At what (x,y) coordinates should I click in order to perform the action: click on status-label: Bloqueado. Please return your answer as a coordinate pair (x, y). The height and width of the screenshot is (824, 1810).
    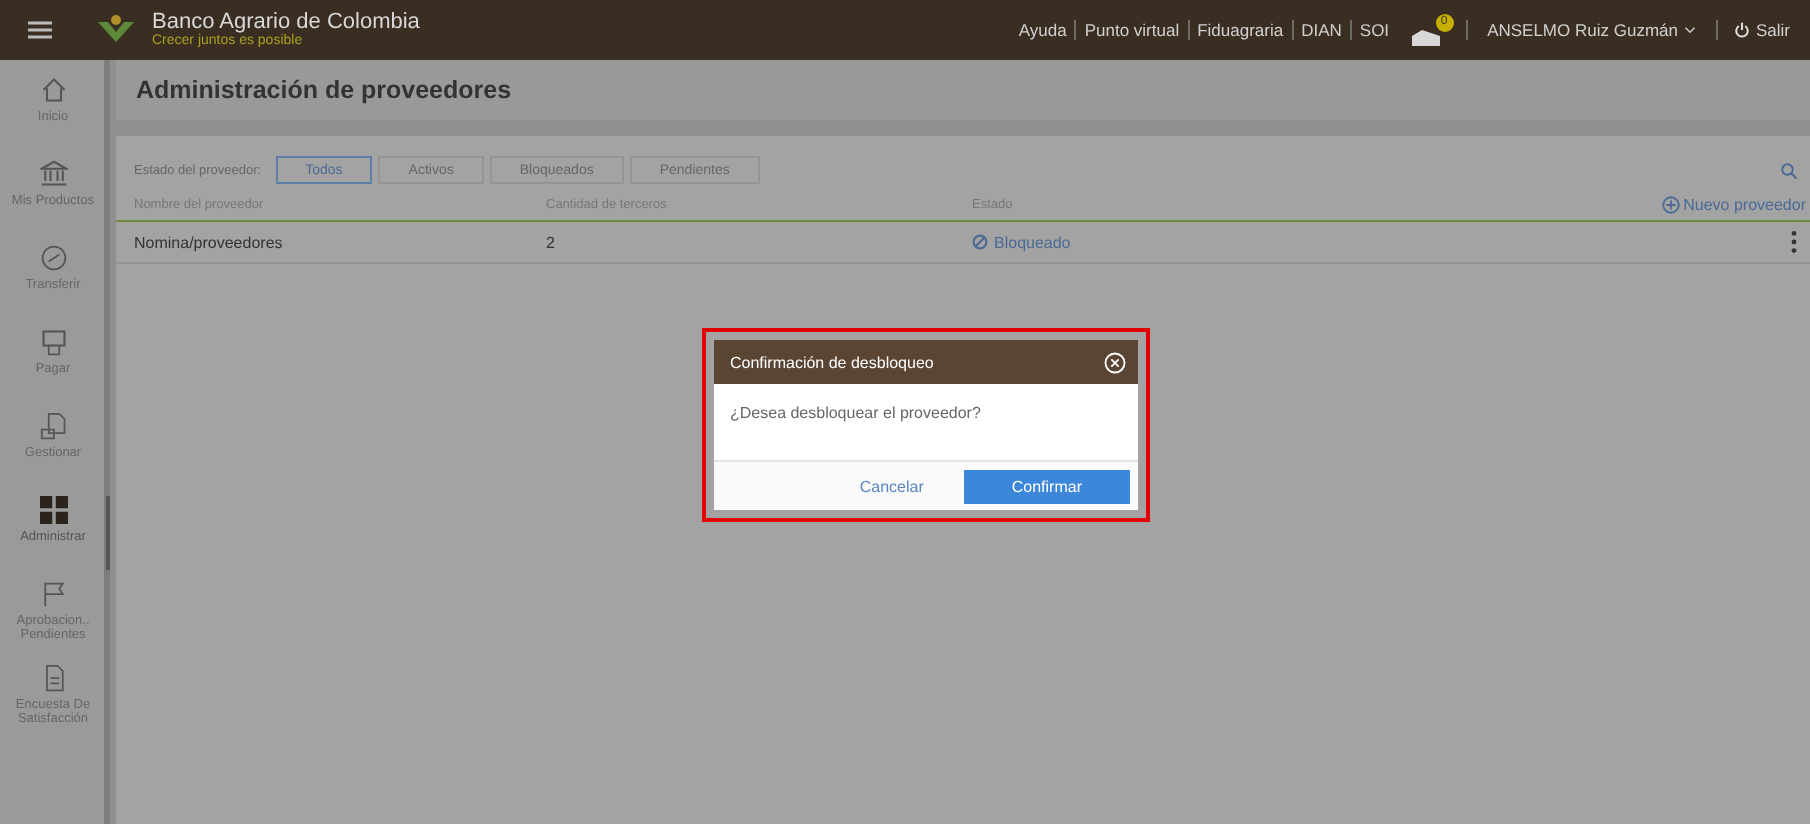
    Looking at the image, I should click on (1032, 242).